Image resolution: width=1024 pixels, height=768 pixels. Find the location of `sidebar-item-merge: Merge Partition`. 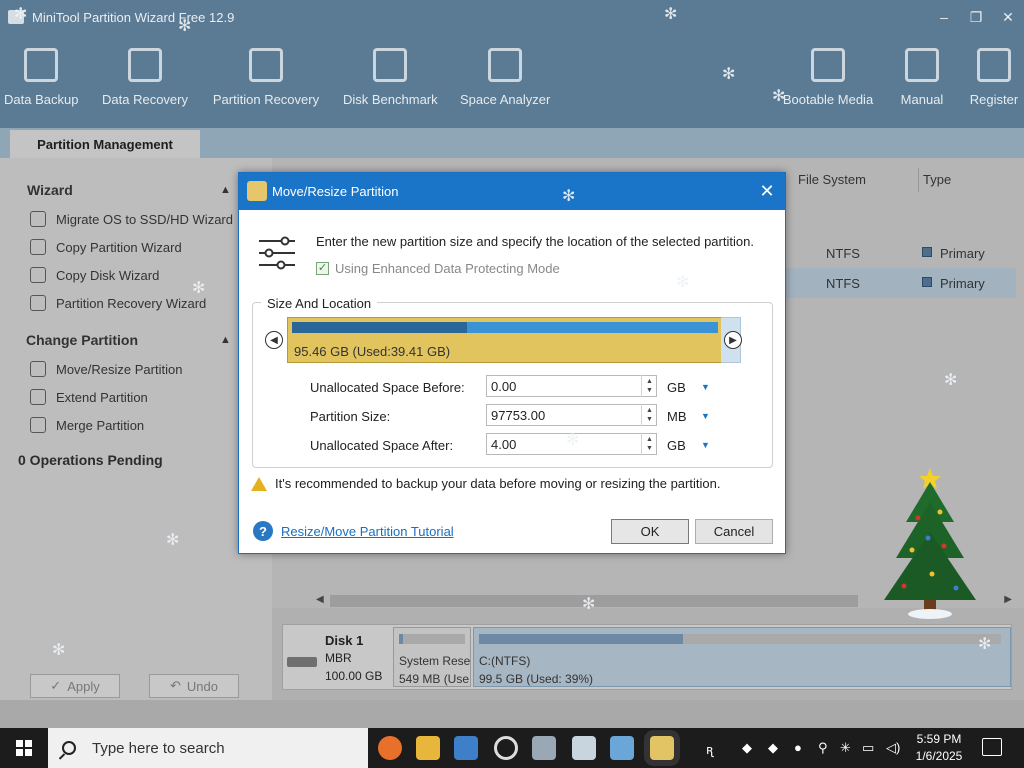

sidebar-item-merge: Merge Partition is located at coordinates (87, 425).